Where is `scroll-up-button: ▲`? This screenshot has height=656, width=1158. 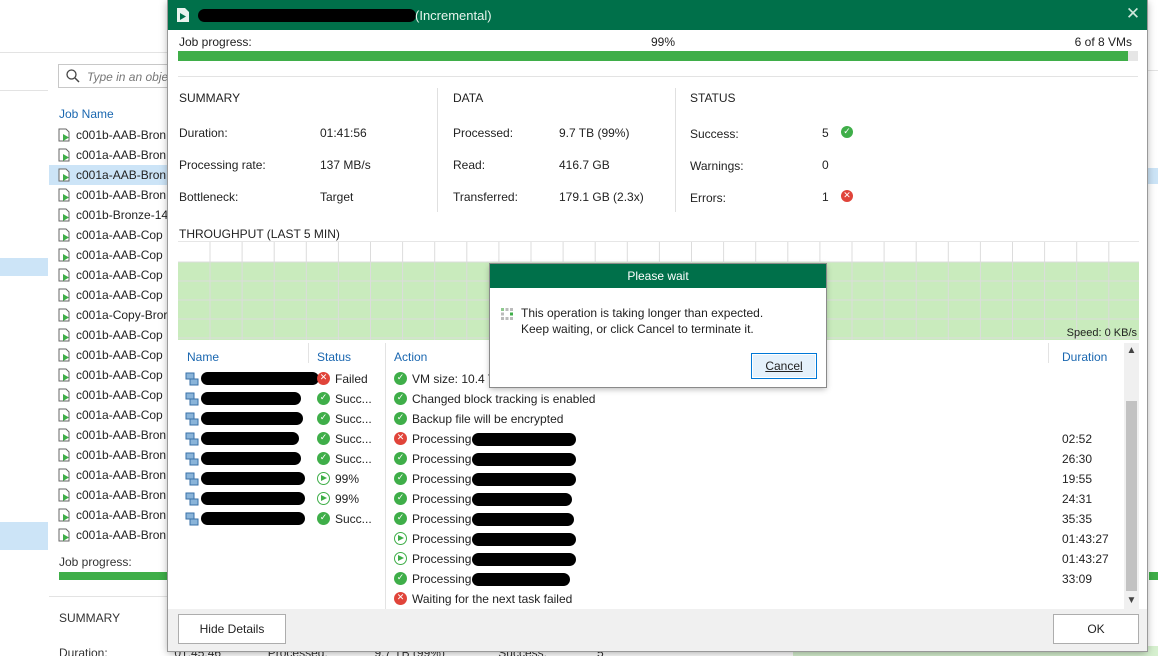 scroll-up-button: ▲ is located at coordinates (1131, 351).